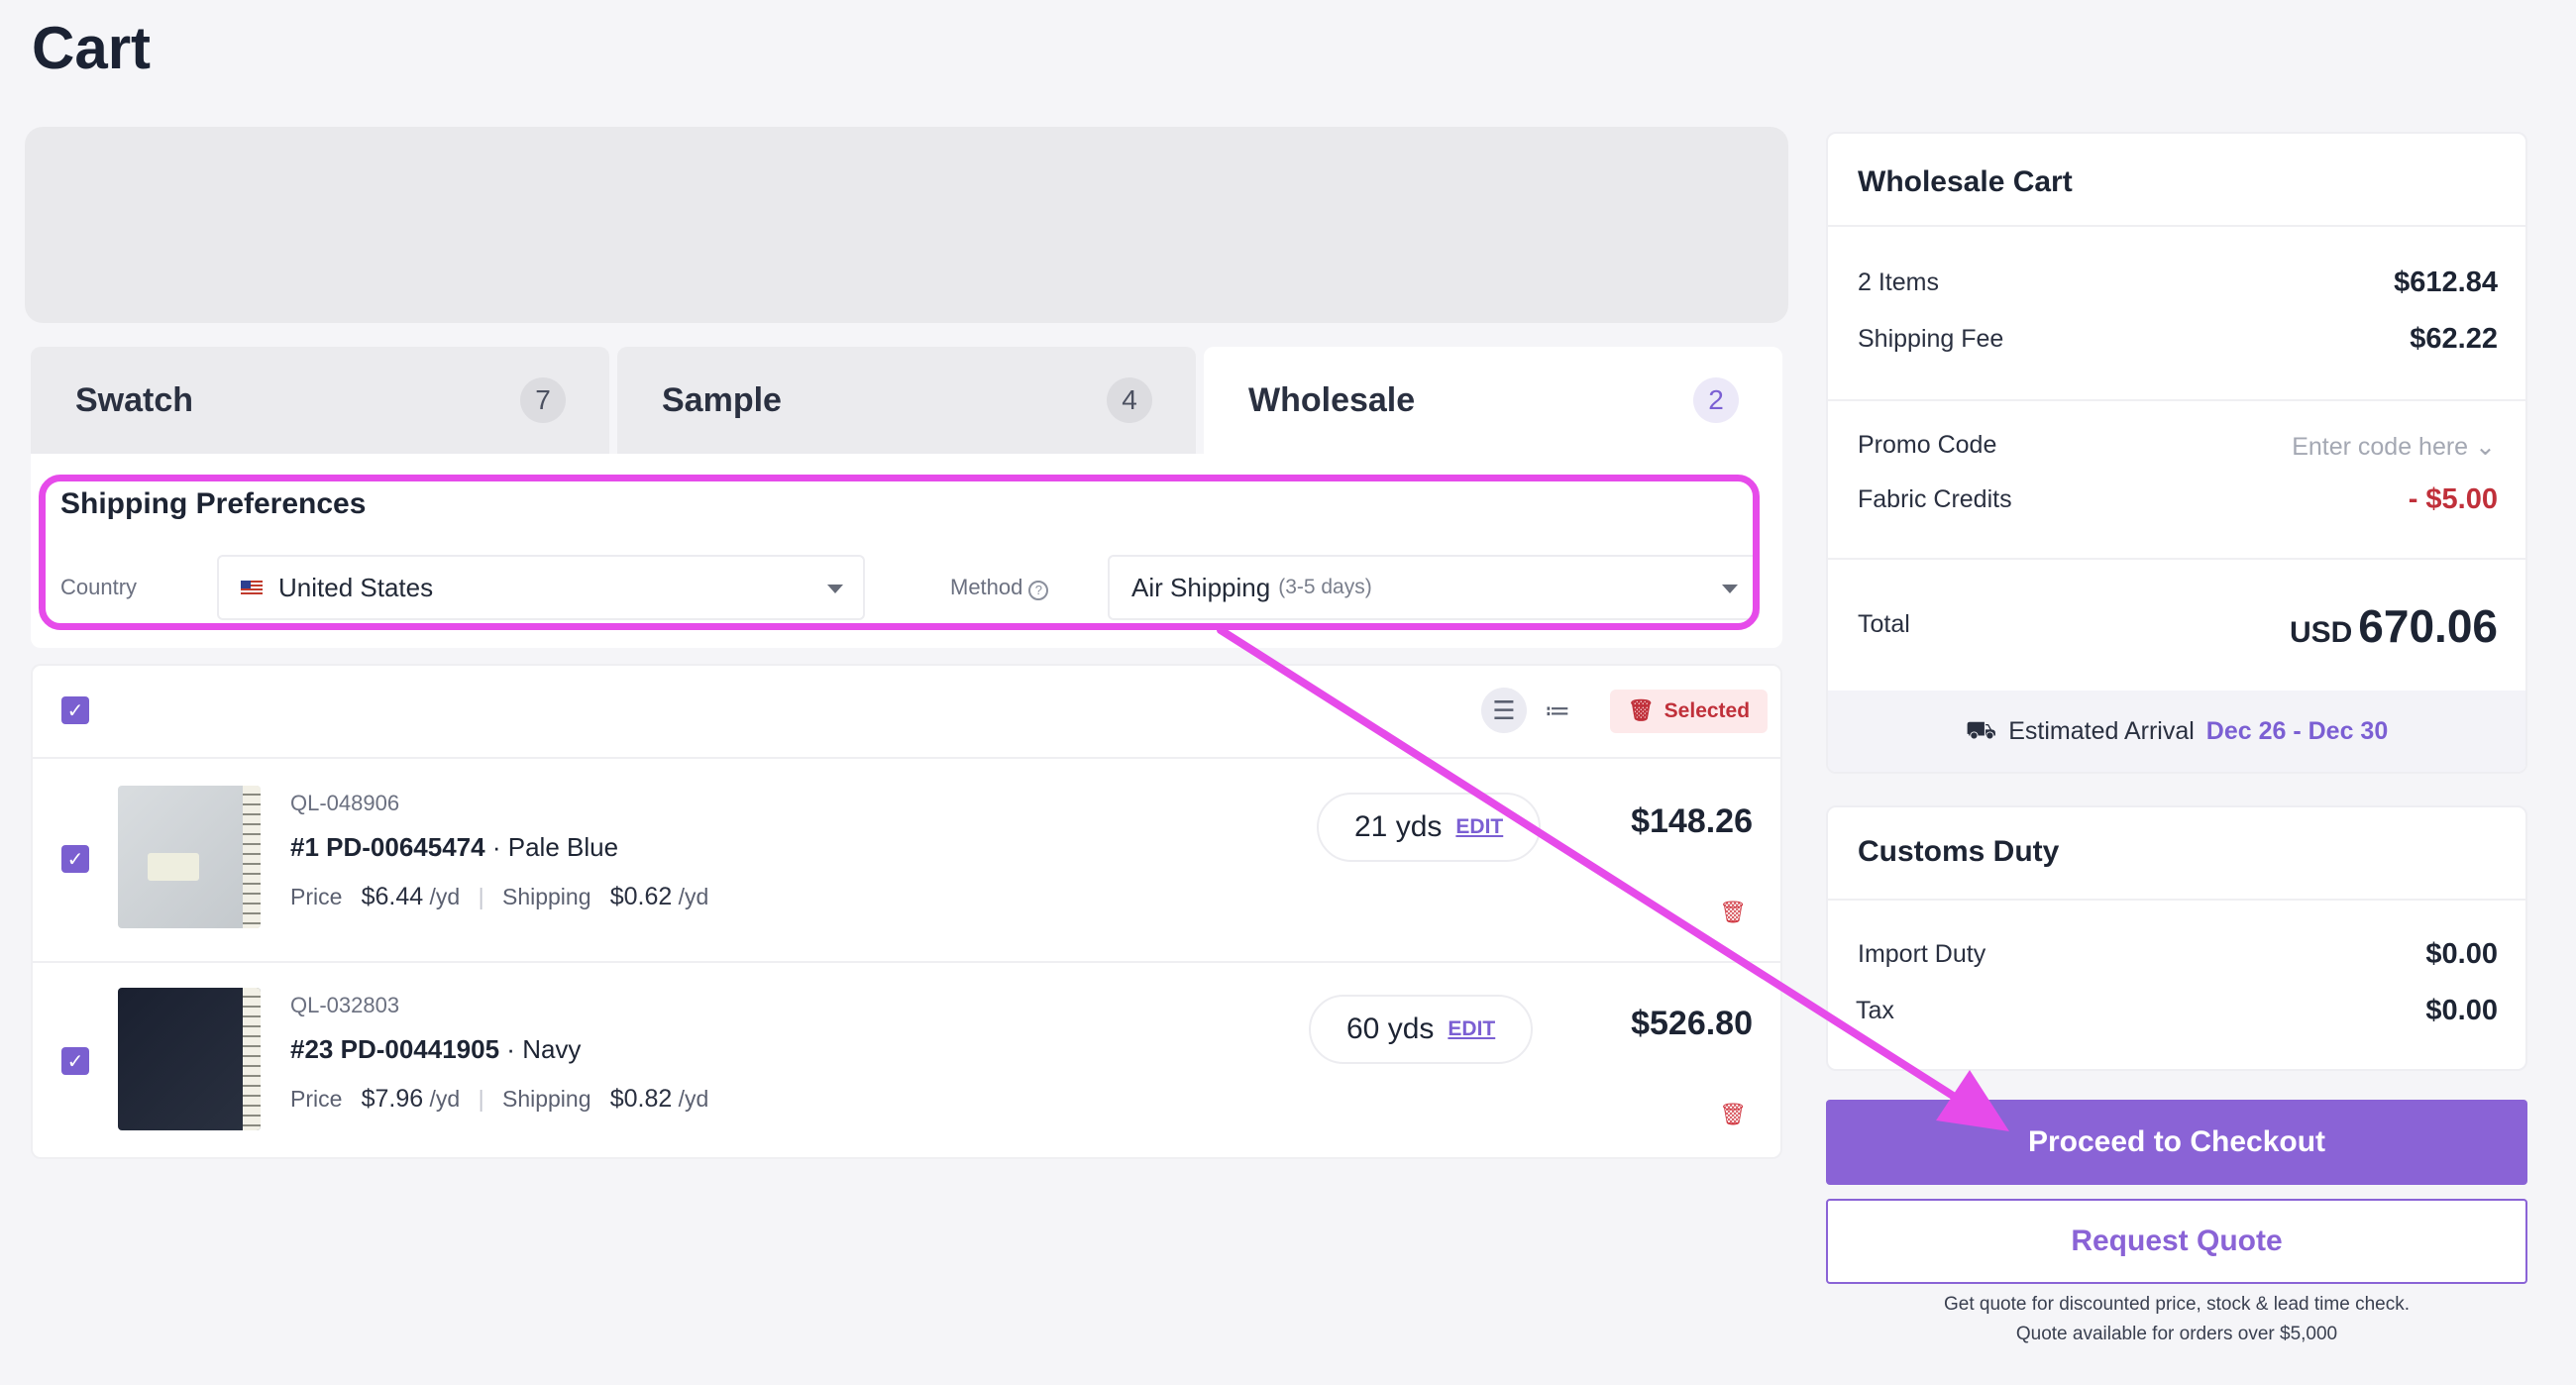  What do you see at coordinates (1959, 851) in the screenshot?
I see `customs-duty-title: Customs Duty` at bounding box center [1959, 851].